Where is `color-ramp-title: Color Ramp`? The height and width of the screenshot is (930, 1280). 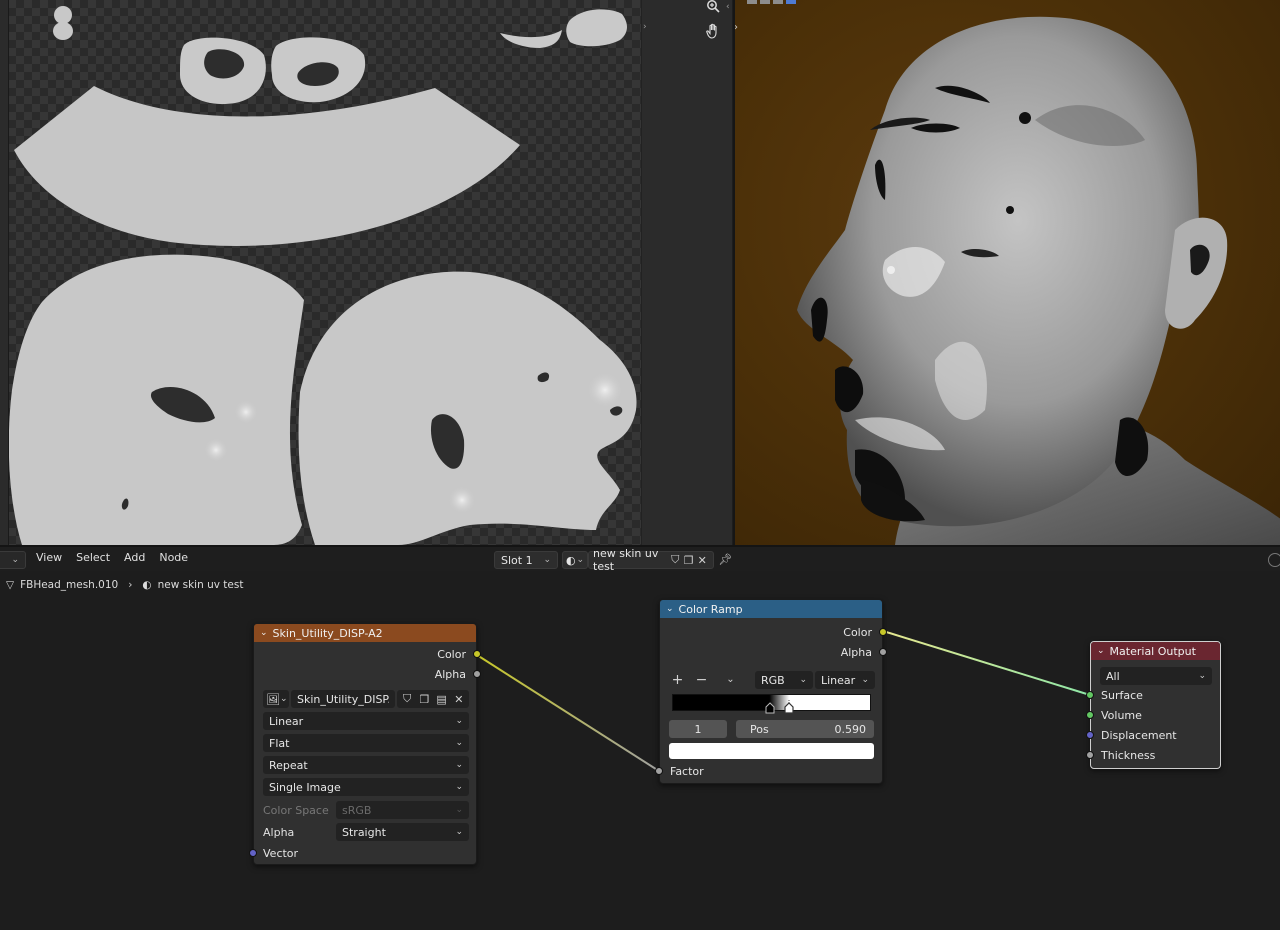 color-ramp-title: Color Ramp is located at coordinates (710, 609).